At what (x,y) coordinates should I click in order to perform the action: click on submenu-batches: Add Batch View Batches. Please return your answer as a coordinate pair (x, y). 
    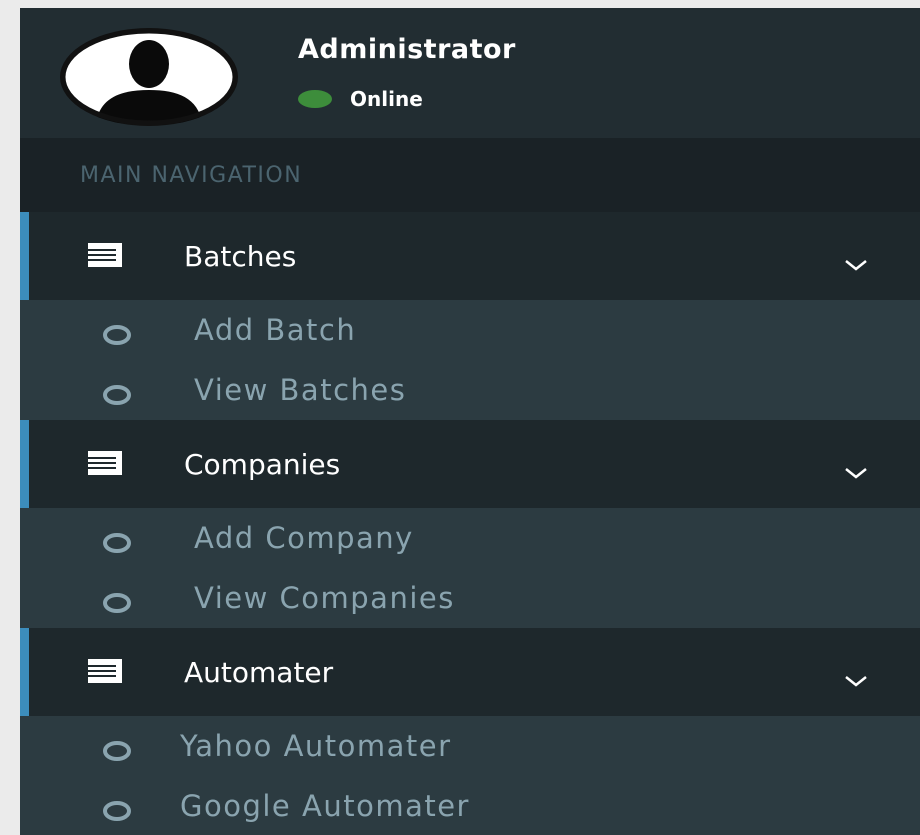
    Looking at the image, I should click on (470, 360).